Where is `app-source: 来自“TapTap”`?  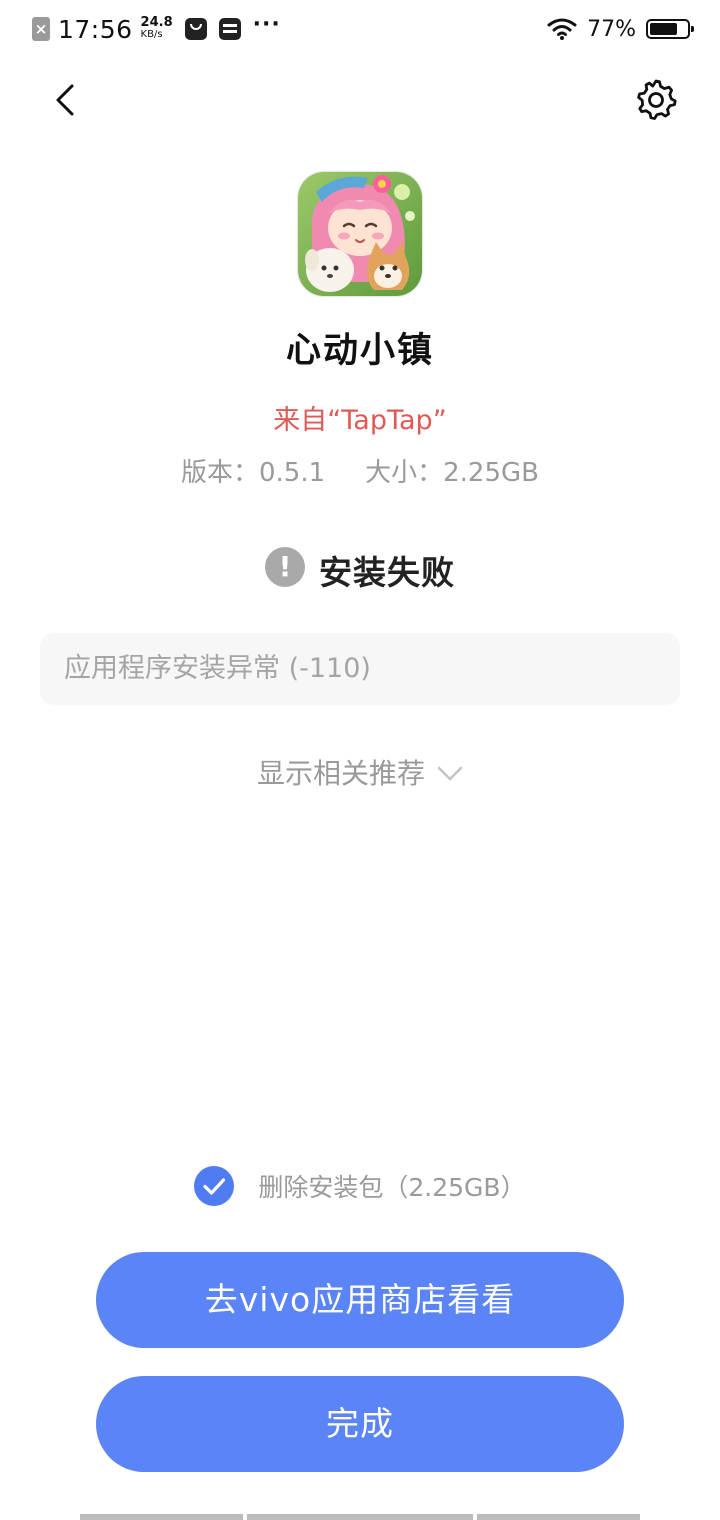 app-source: 来自“TapTap” is located at coordinates (360, 420).